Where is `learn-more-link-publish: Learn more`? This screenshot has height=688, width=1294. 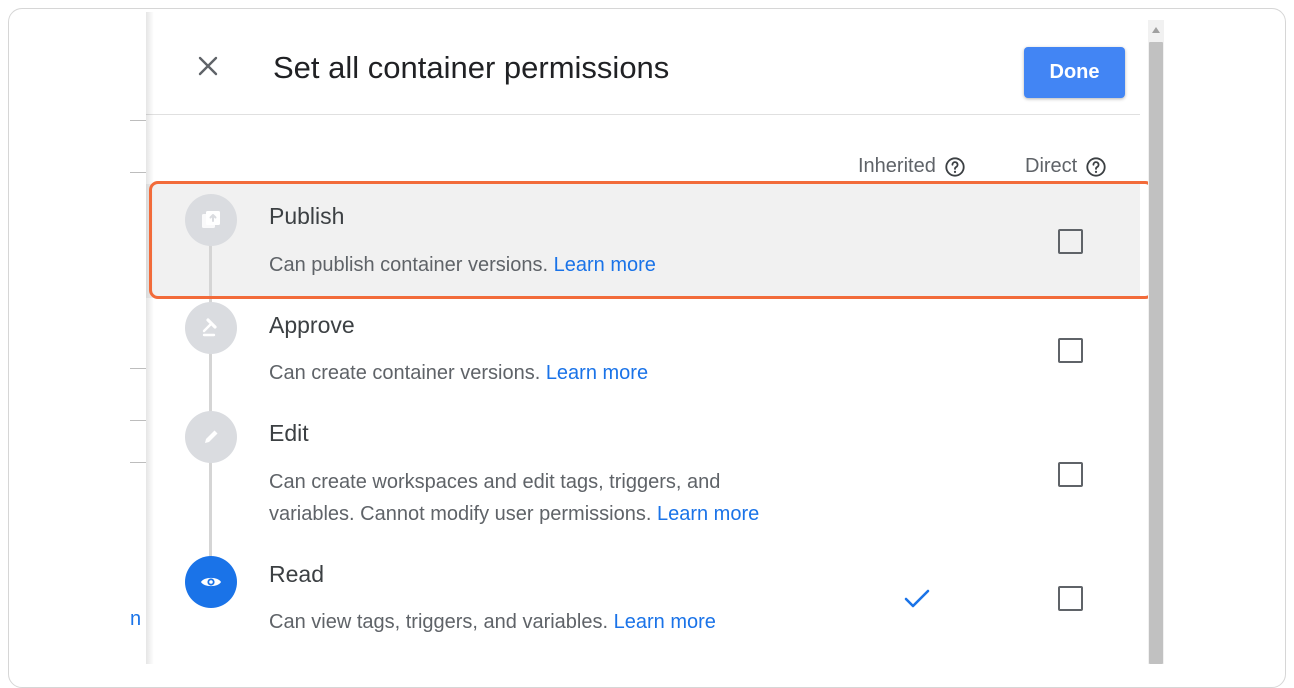 learn-more-link-publish: Learn more is located at coordinates (605, 265).